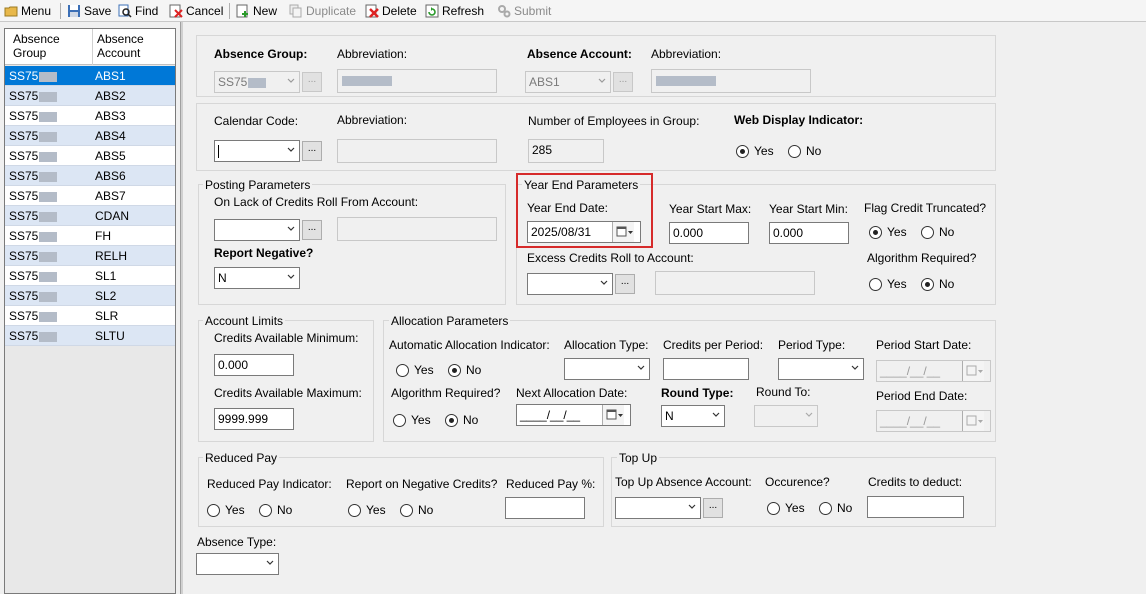  Describe the element at coordinates (90, 136) in the screenshot. I see `list-item: SS75 ABS4` at that location.